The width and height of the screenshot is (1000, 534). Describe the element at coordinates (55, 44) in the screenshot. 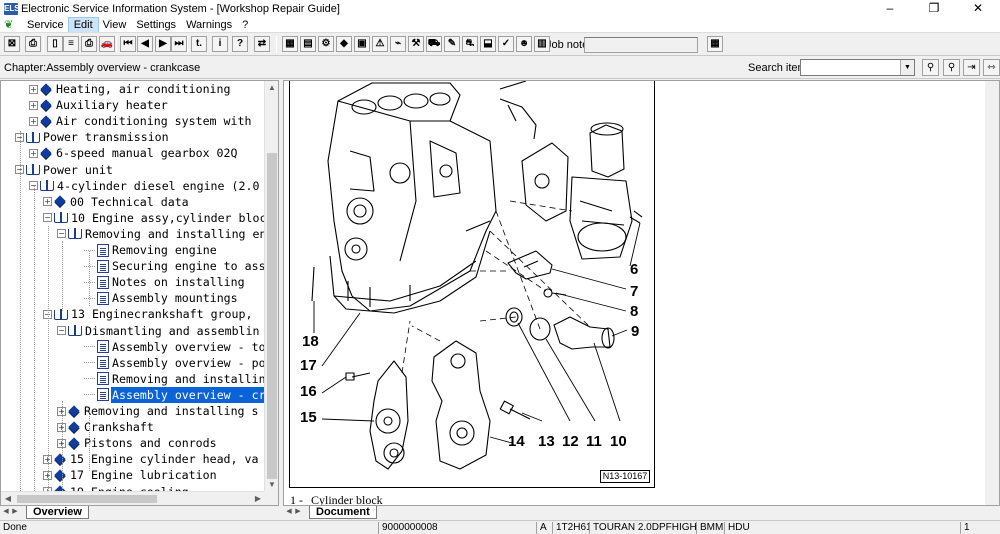

I see `new-document-icon: ▯` at that location.